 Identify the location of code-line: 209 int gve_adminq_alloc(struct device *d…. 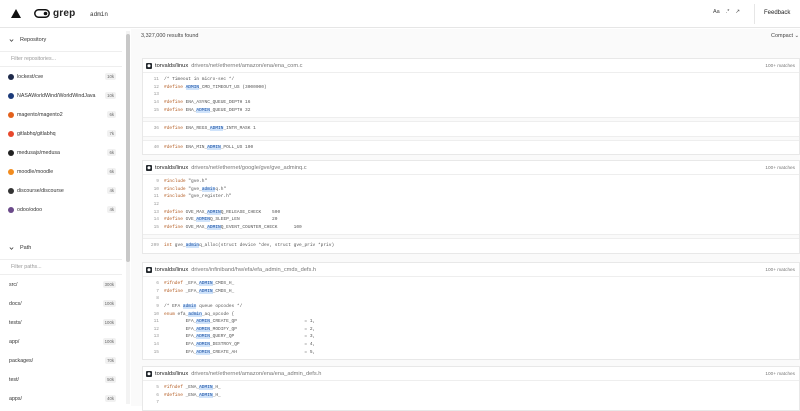
(471, 246).